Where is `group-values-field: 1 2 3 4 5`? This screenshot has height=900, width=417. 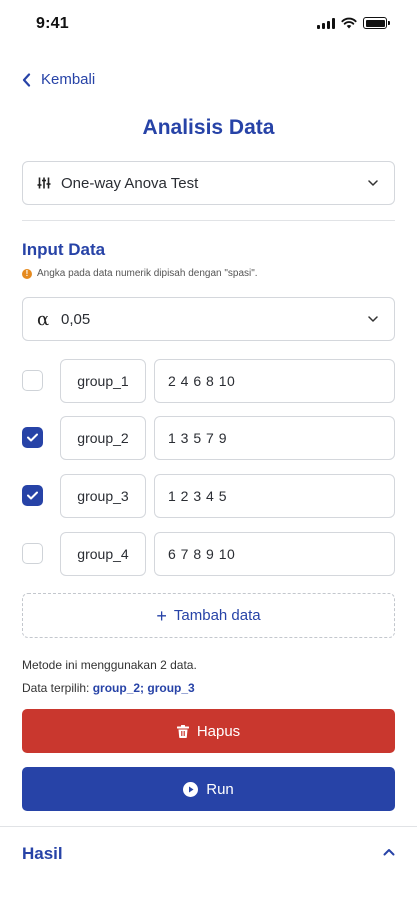 group-values-field: 1 2 3 4 5 is located at coordinates (274, 496).